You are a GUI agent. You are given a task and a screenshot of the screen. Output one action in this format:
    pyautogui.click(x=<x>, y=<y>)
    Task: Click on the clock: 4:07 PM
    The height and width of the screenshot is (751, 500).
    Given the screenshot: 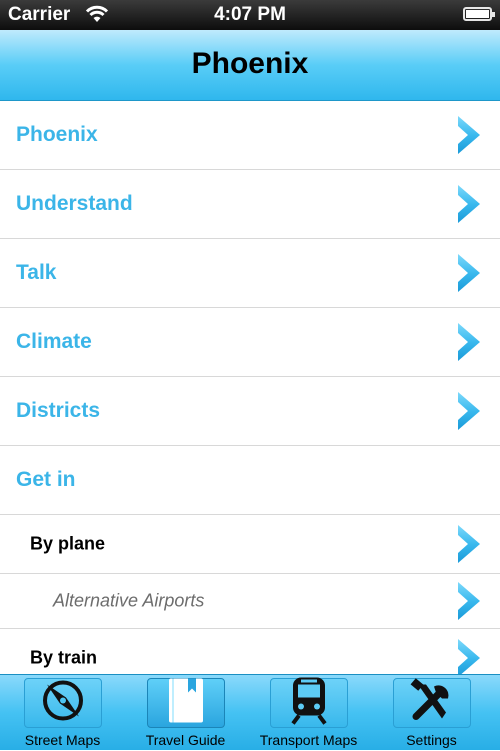 What is the action you would take?
    pyautogui.click(x=250, y=14)
    